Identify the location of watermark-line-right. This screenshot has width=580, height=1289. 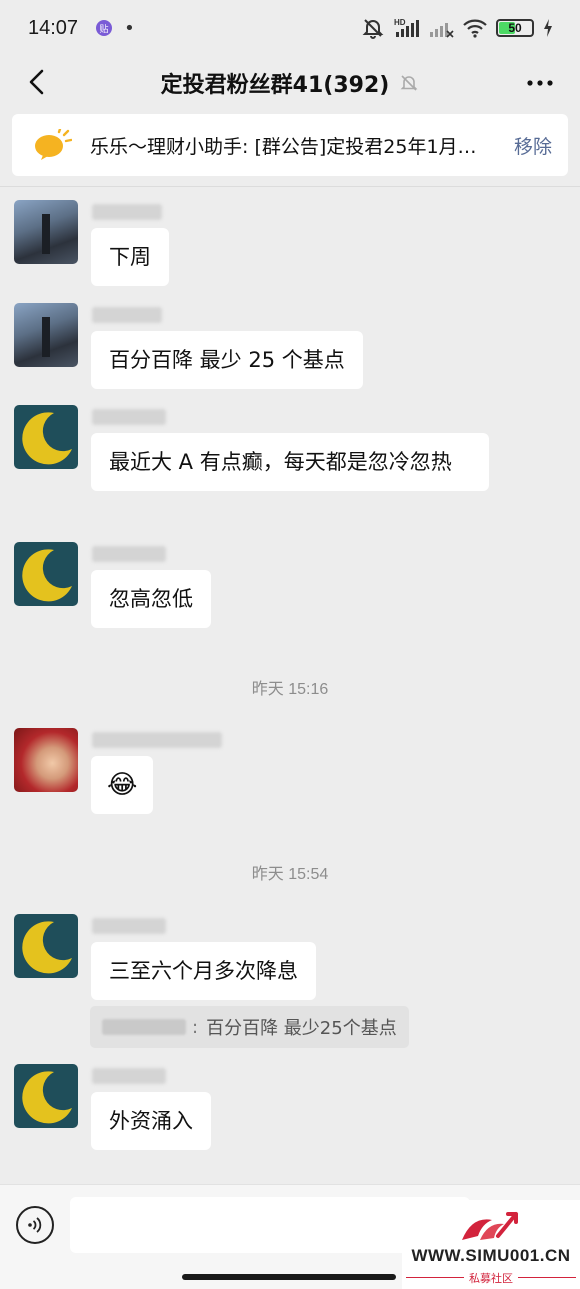
(547, 1277).